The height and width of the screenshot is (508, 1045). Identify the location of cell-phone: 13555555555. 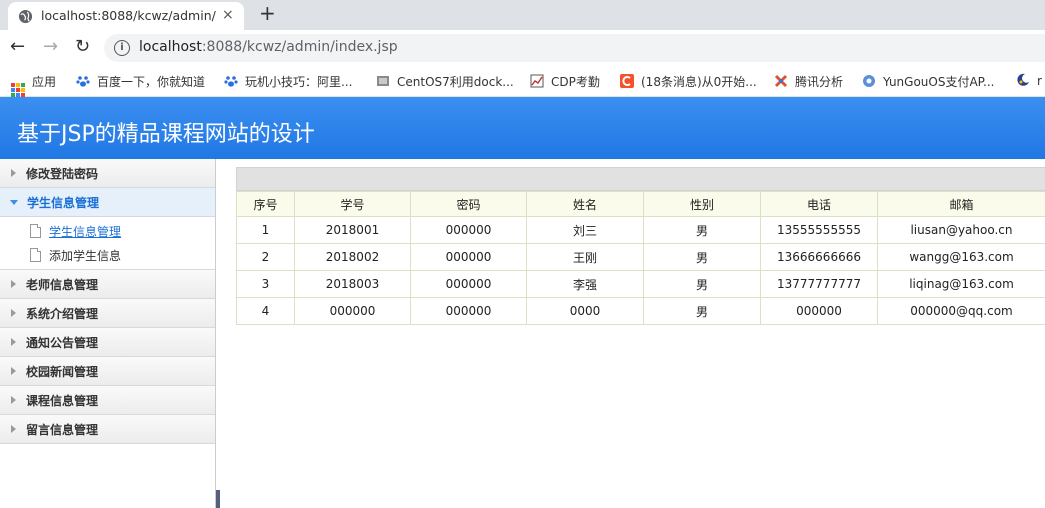
(819, 230).